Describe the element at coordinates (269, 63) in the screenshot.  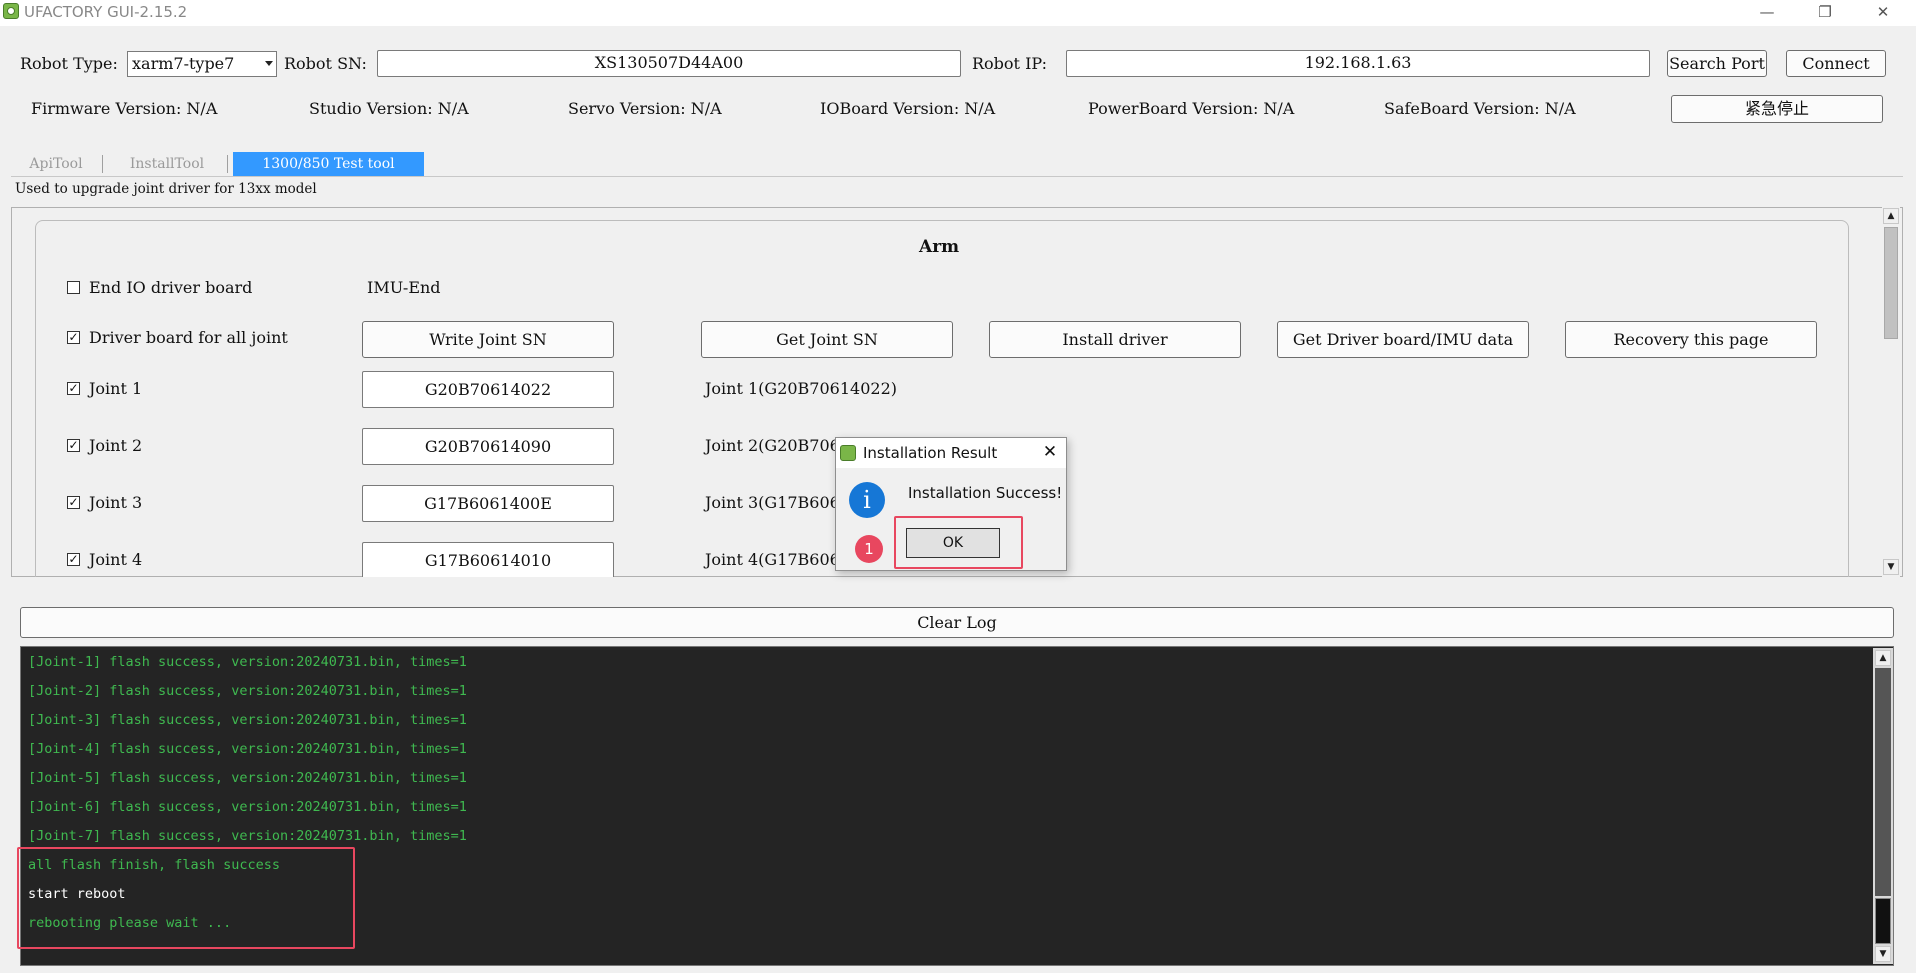
I see `chevron-down-icon` at that location.